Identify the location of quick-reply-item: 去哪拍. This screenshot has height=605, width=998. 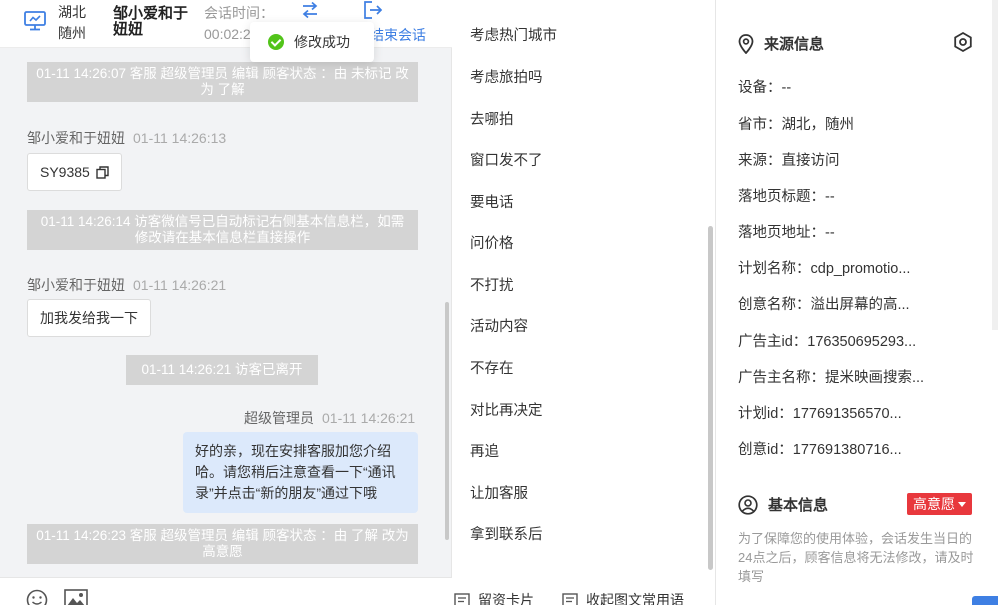
(492, 118).